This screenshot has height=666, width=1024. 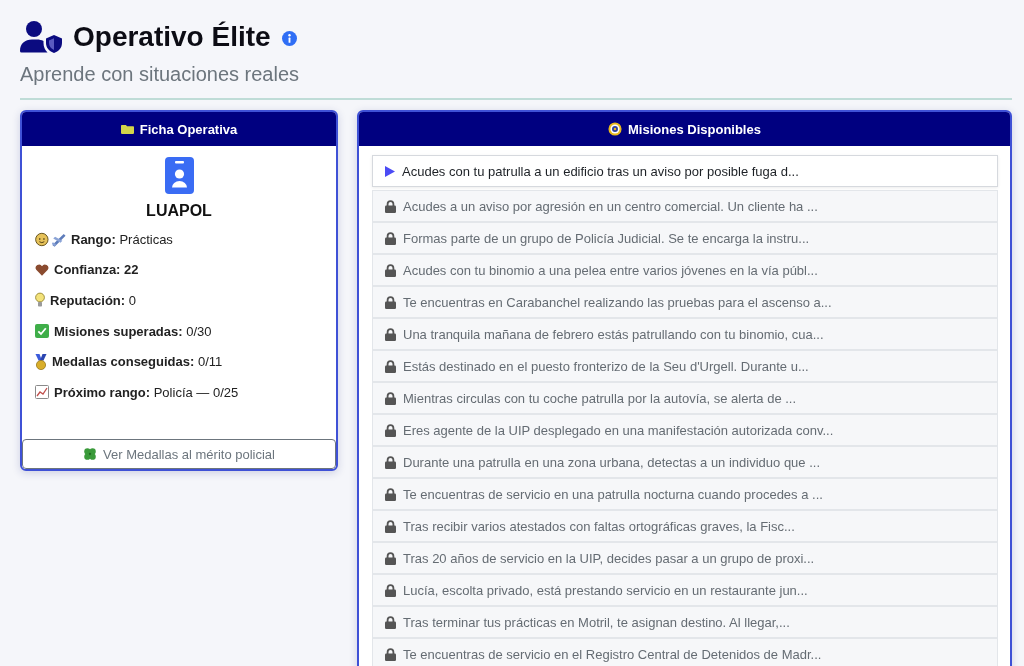 What do you see at coordinates (179, 211) in the screenshot?
I see `agent-name: LUAPOL` at bounding box center [179, 211].